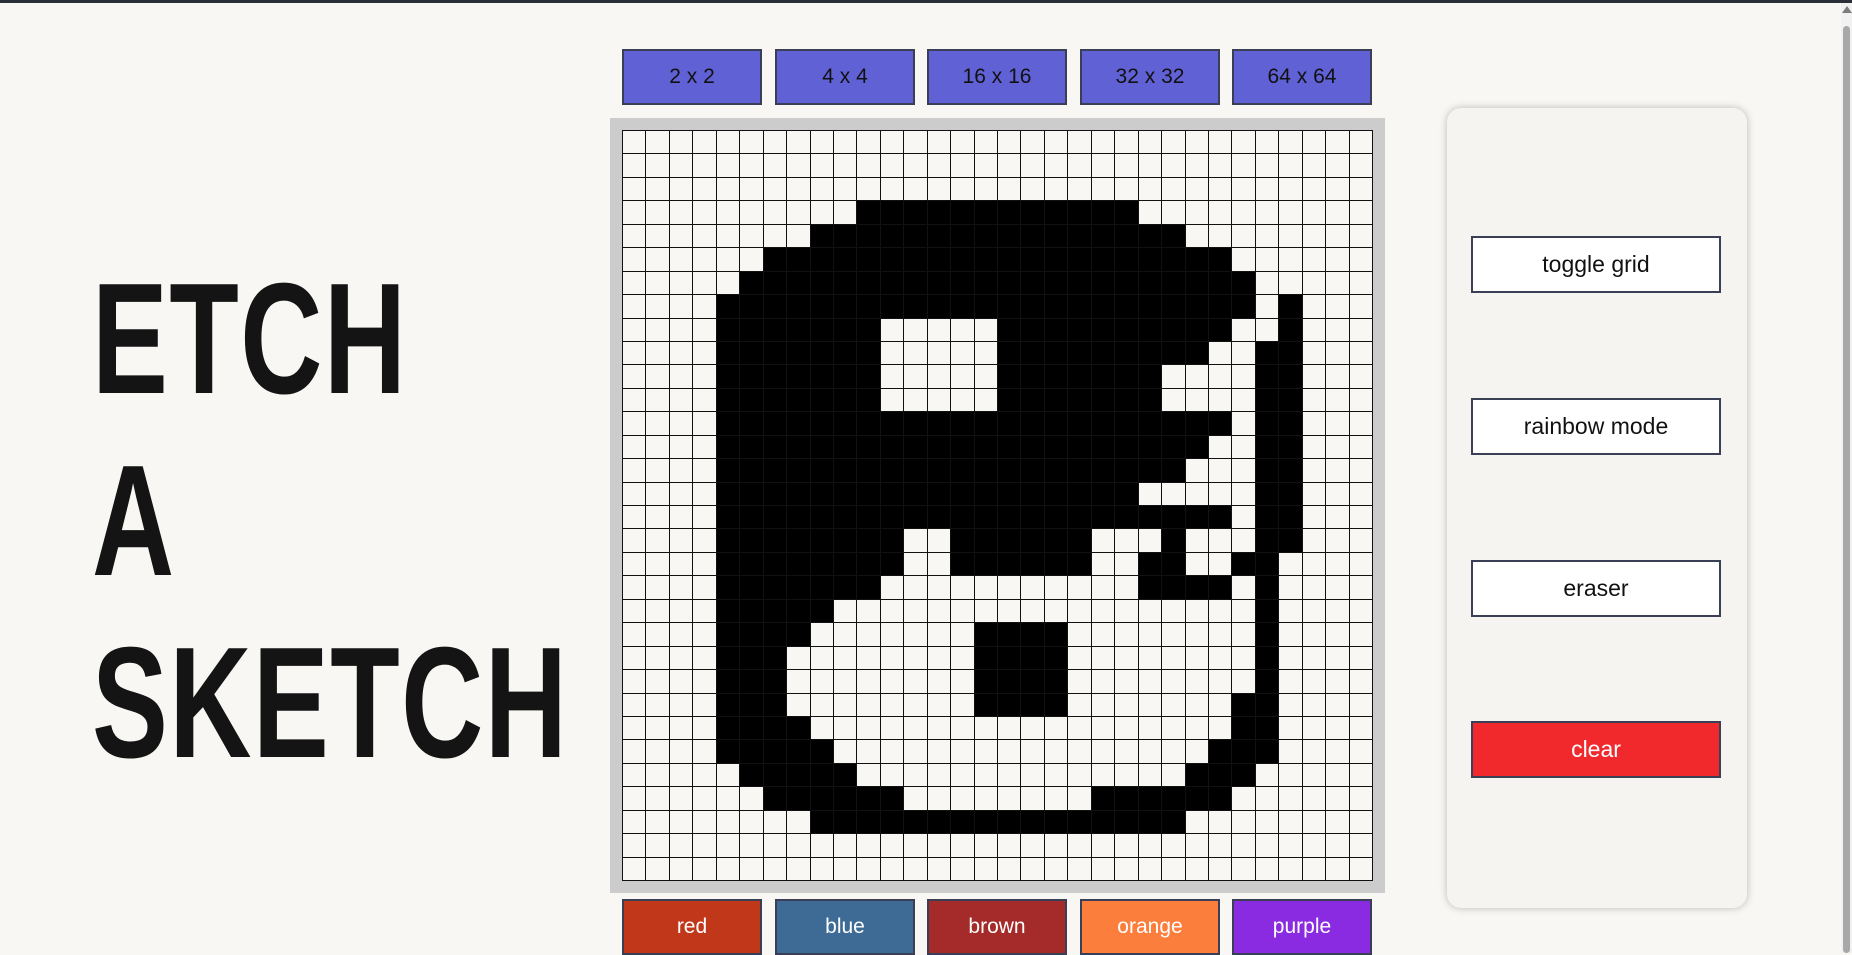 This screenshot has width=1852, height=955. What do you see at coordinates (692, 77) in the screenshot?
I see `grid-size-2-button: 2 x 2` at bounding box center [692, 77].